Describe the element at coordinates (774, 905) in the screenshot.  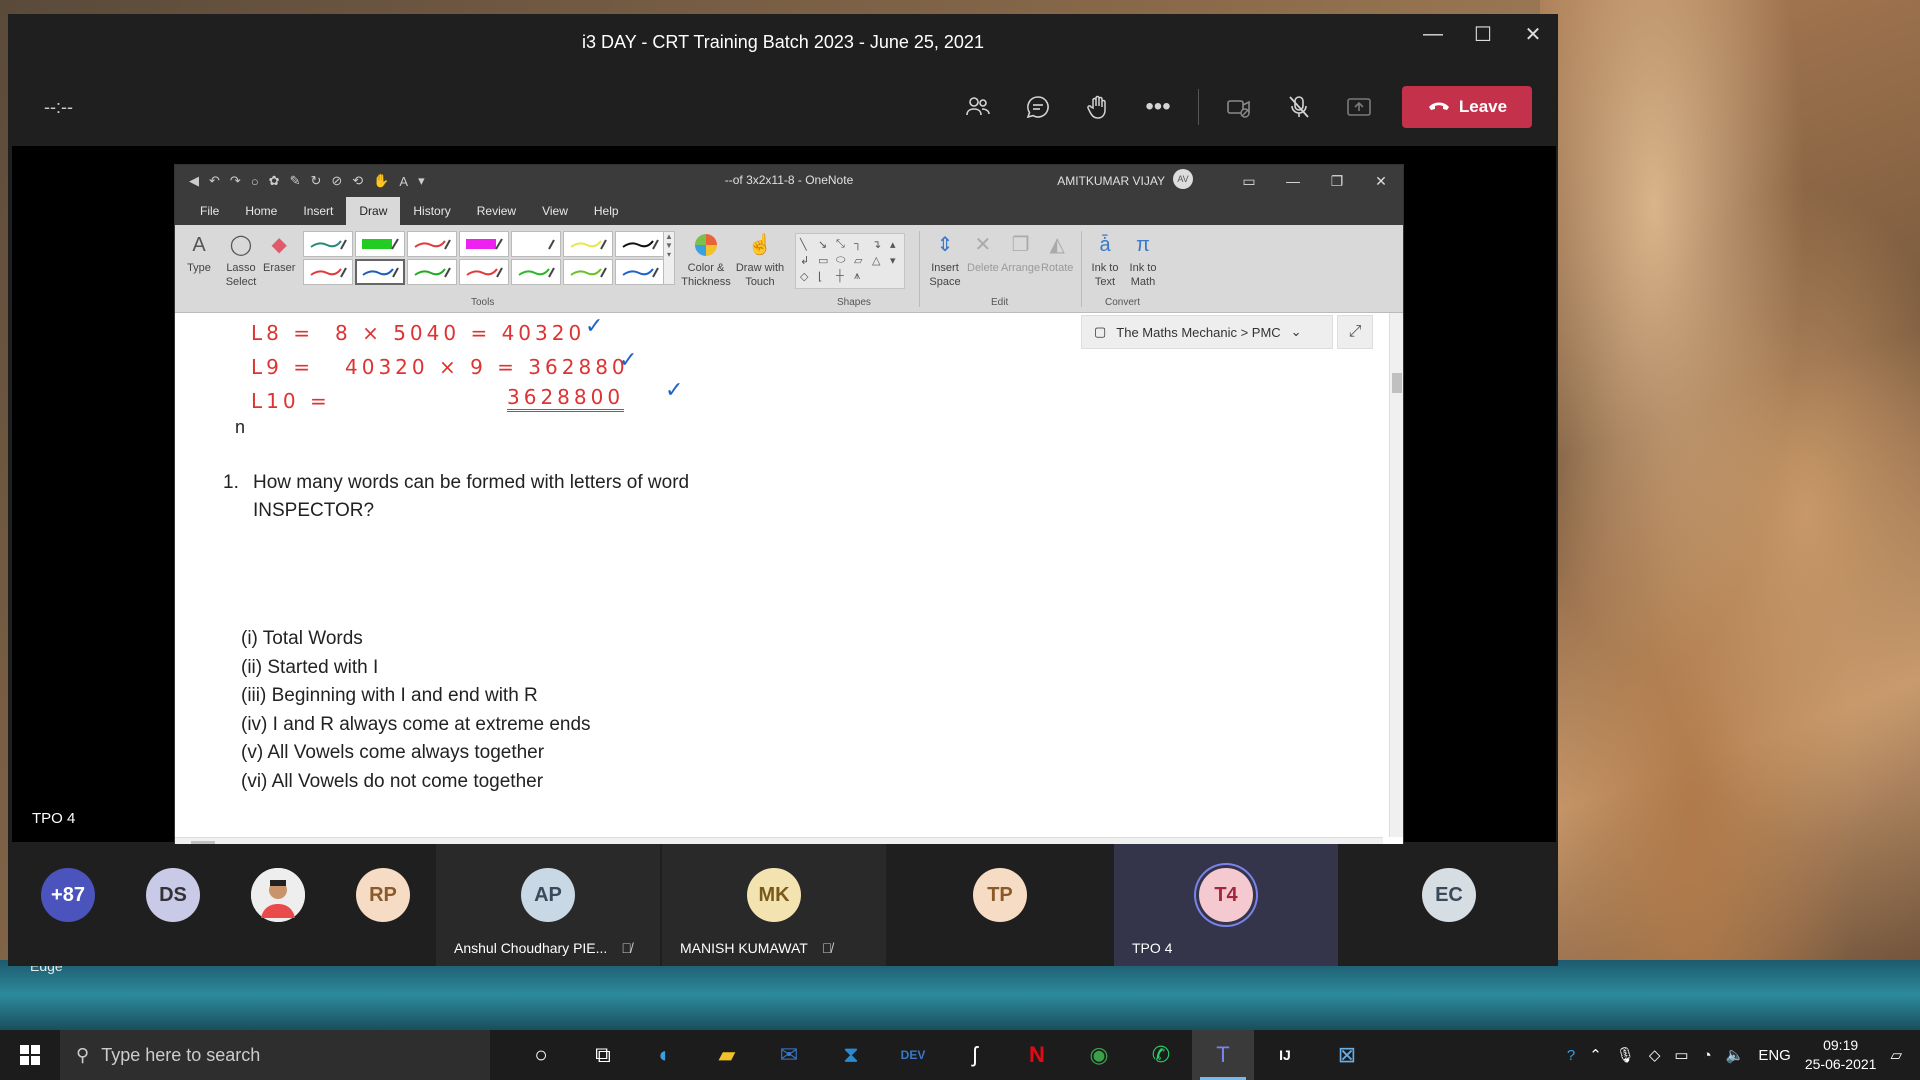
I see `participant-tile: MK MANISH KUMAWAT 🎙̸` at that location.